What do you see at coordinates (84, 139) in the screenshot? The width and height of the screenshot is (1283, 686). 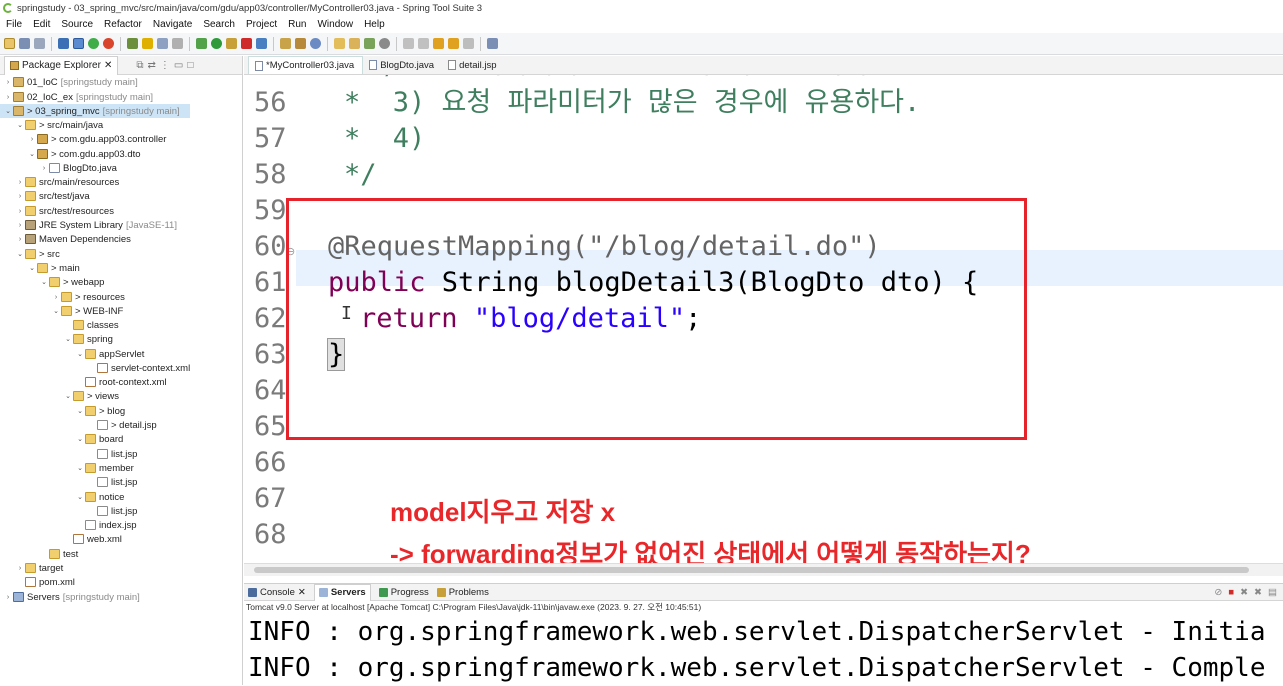 I see `tree-item: › > com.gdu.app03.controller` at bounding box center [84, 139].